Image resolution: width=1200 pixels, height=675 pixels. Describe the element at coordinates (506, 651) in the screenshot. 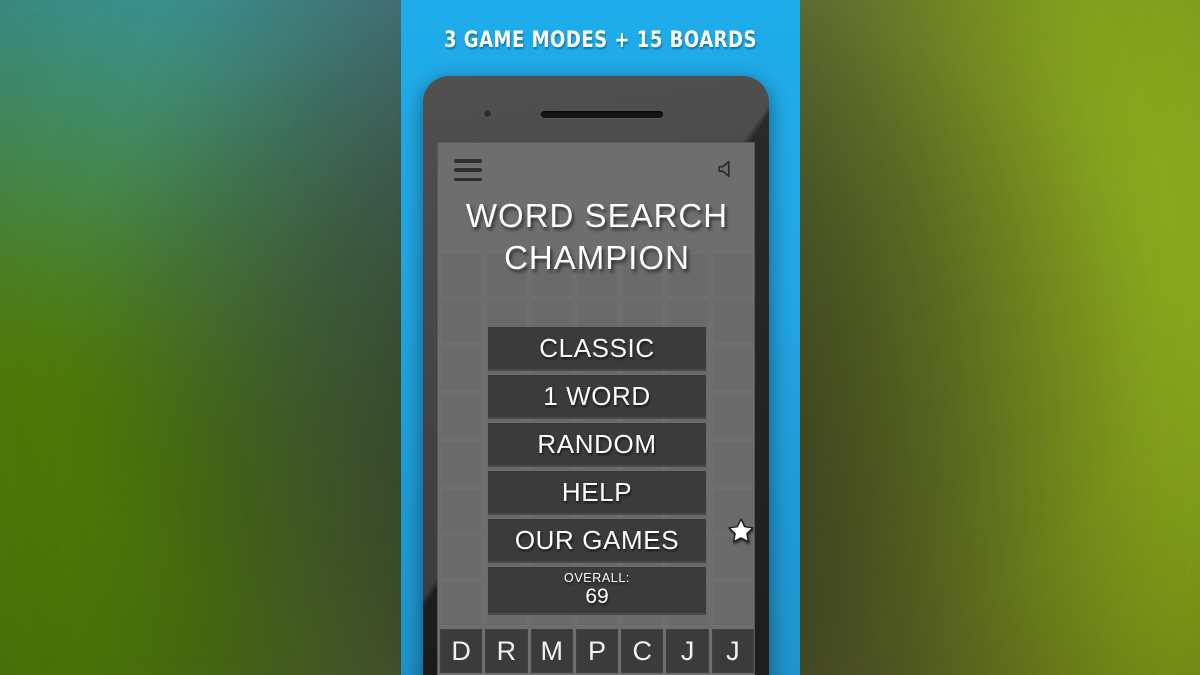

I see `letter-tile: R` at that location.